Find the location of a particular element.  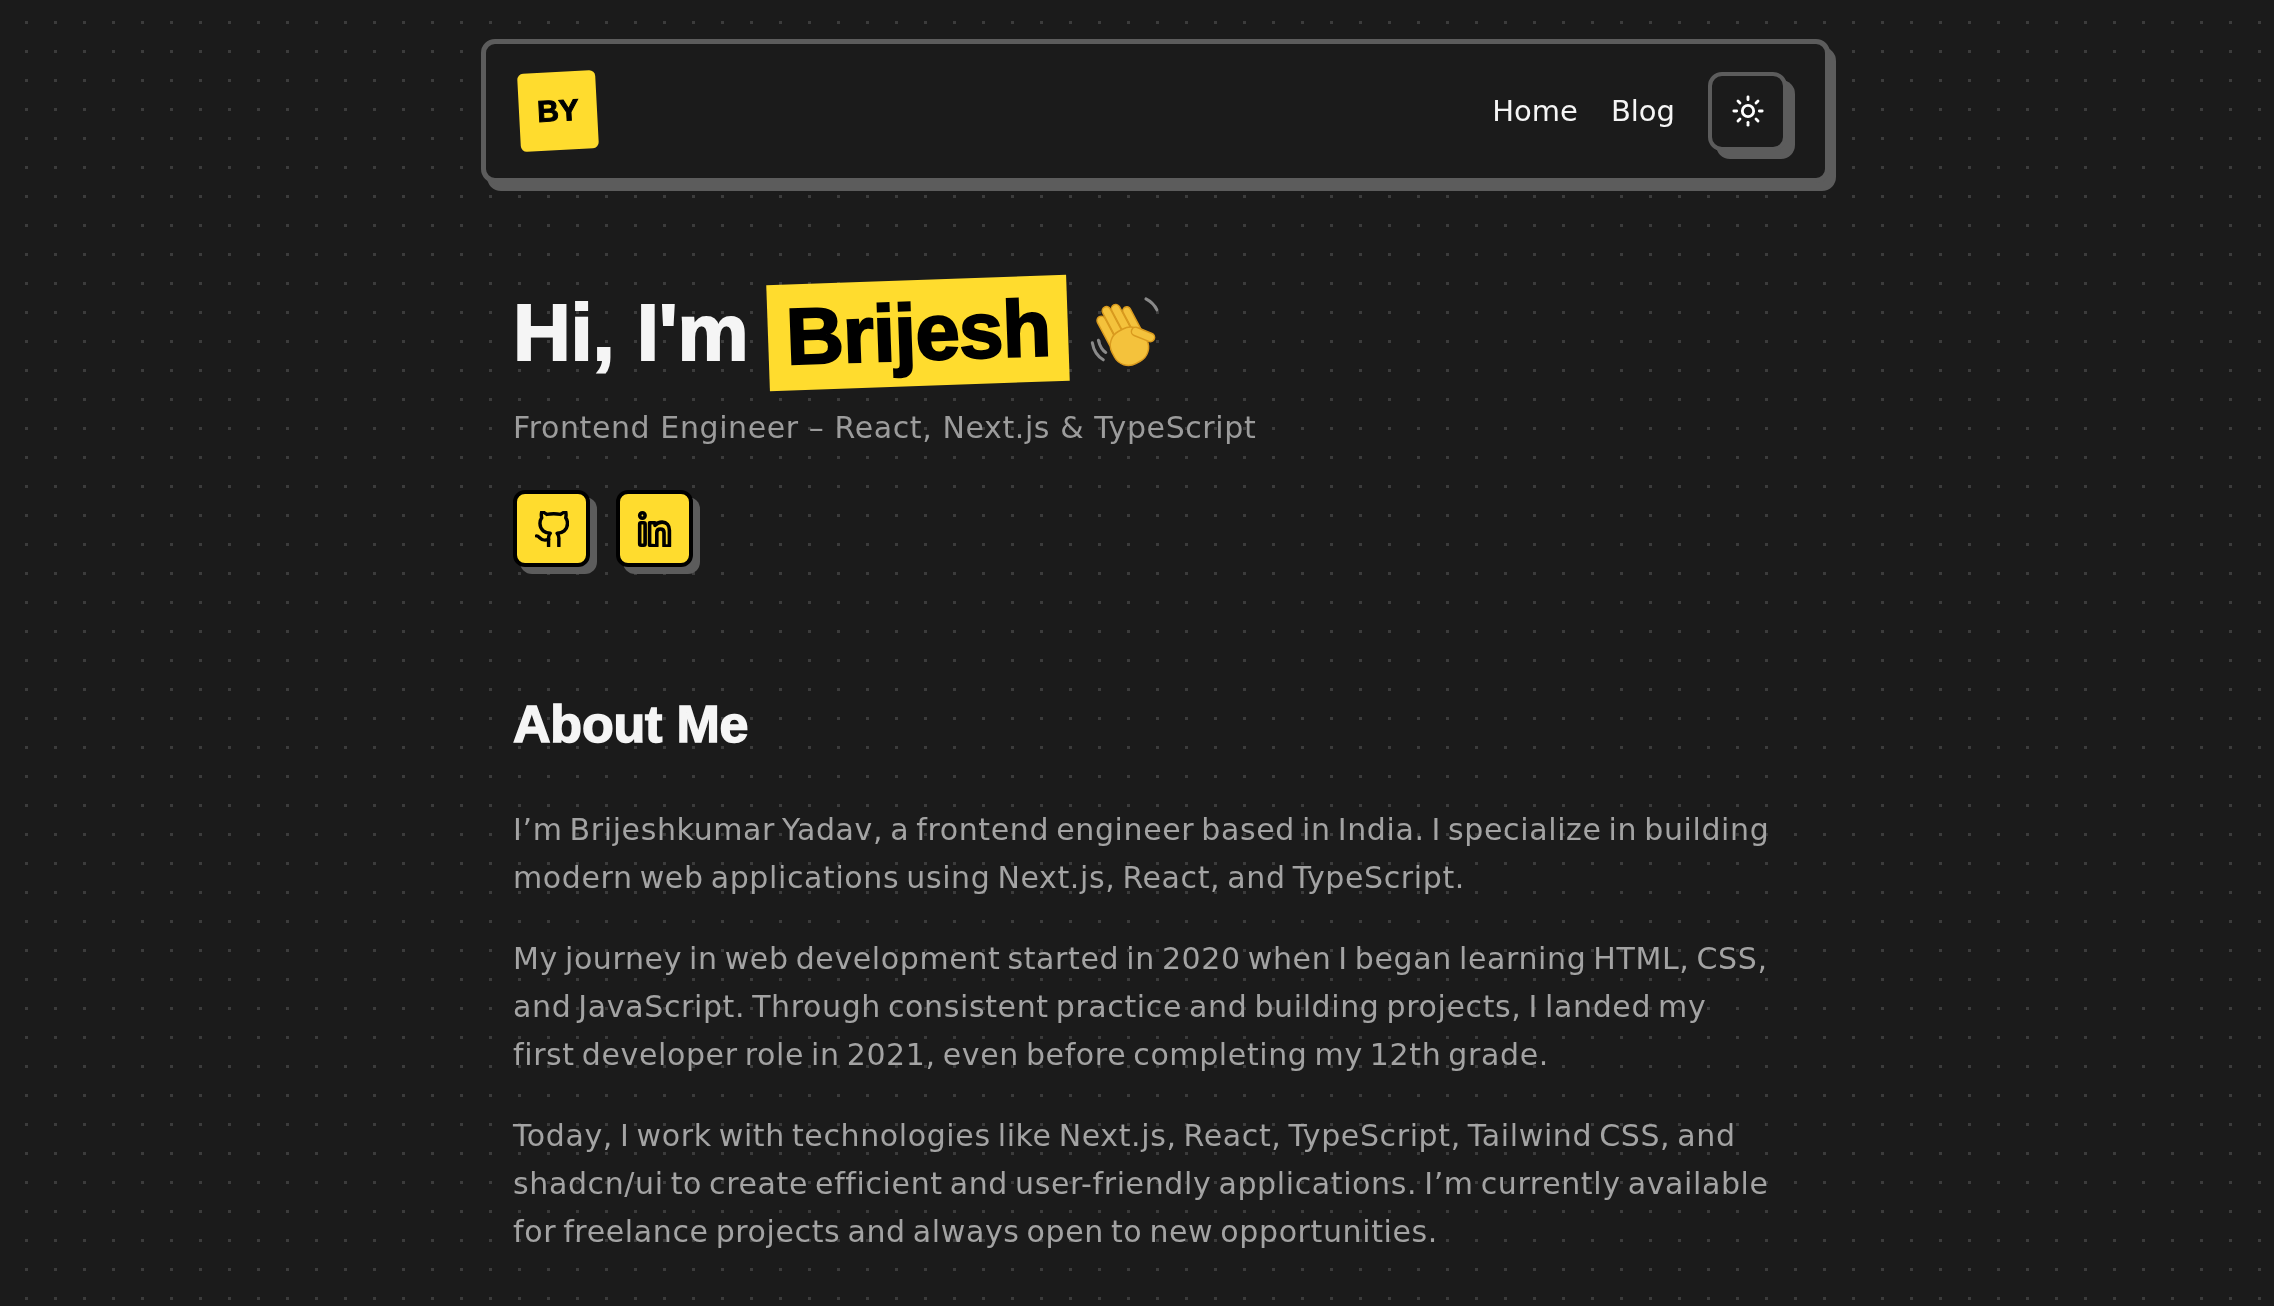

name-highlight: Brijesh is located at coordinates (918, 333).